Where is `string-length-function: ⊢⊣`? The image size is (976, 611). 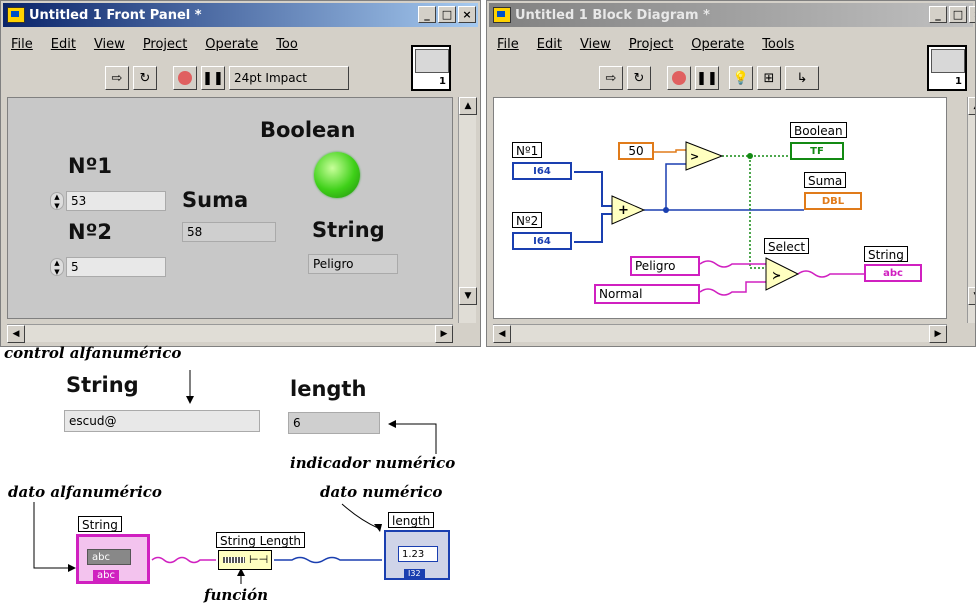 string-length-function: ⊢⊣ is located at coordinates (245, 560).